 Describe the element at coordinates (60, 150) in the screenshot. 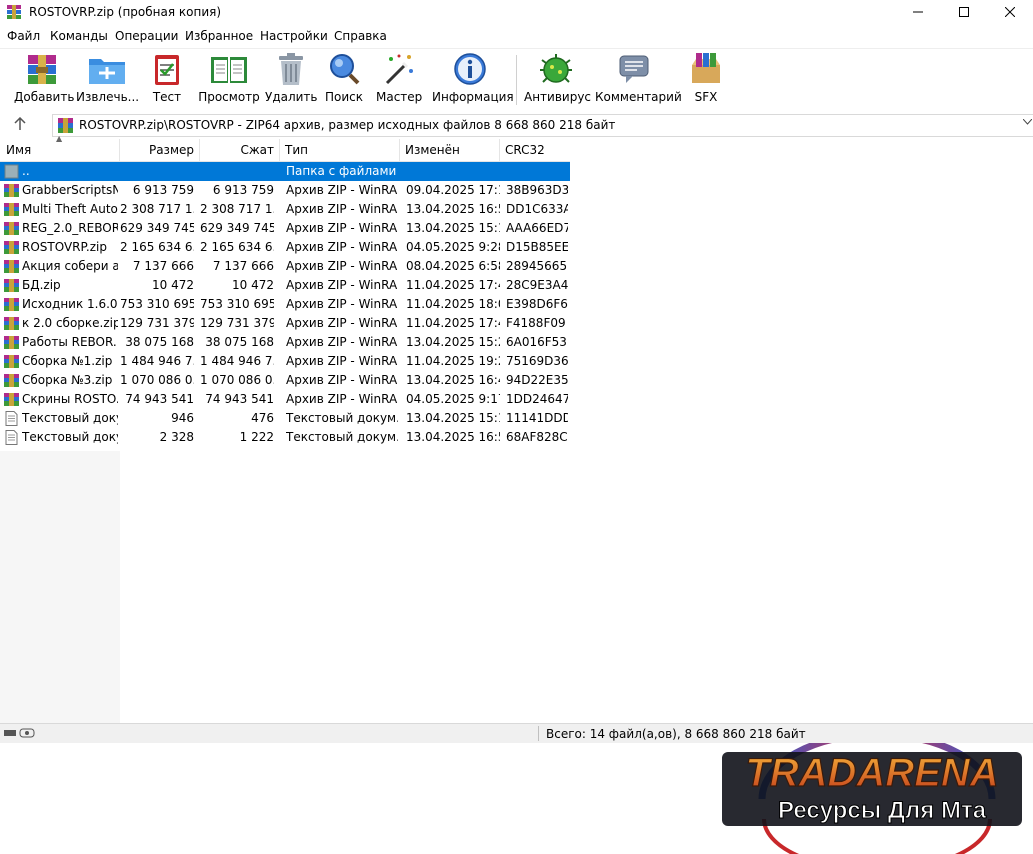

I see `column-name: Имя` at that location.